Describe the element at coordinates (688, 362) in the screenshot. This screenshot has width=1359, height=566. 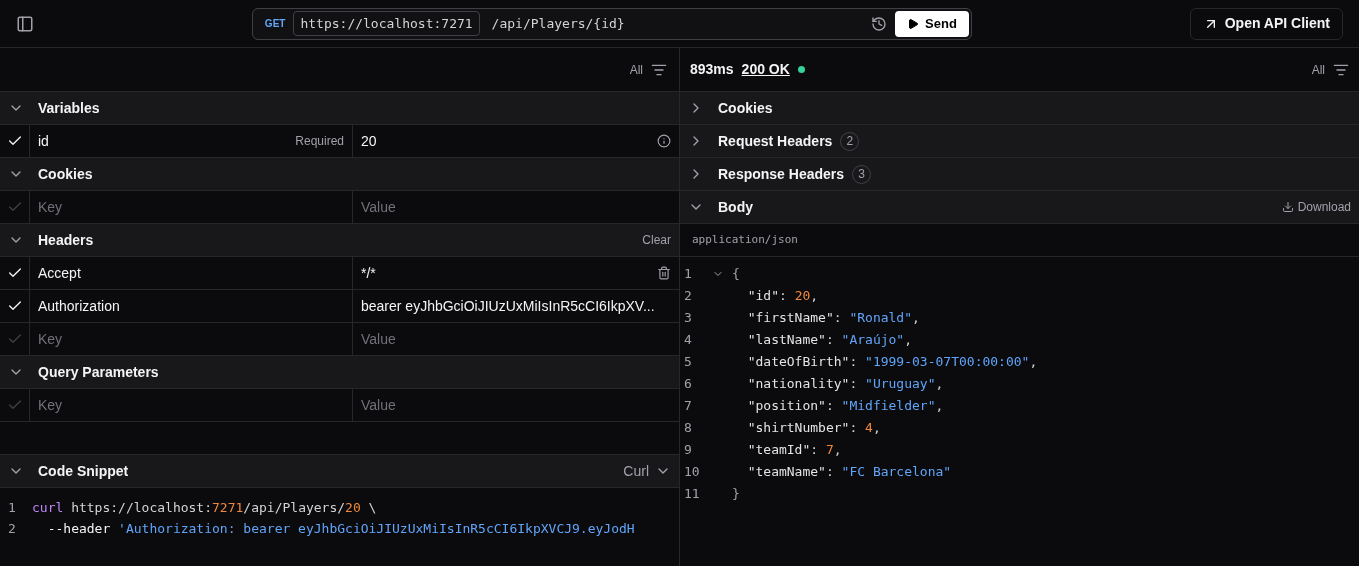
I see `line-number: 5` at that location.